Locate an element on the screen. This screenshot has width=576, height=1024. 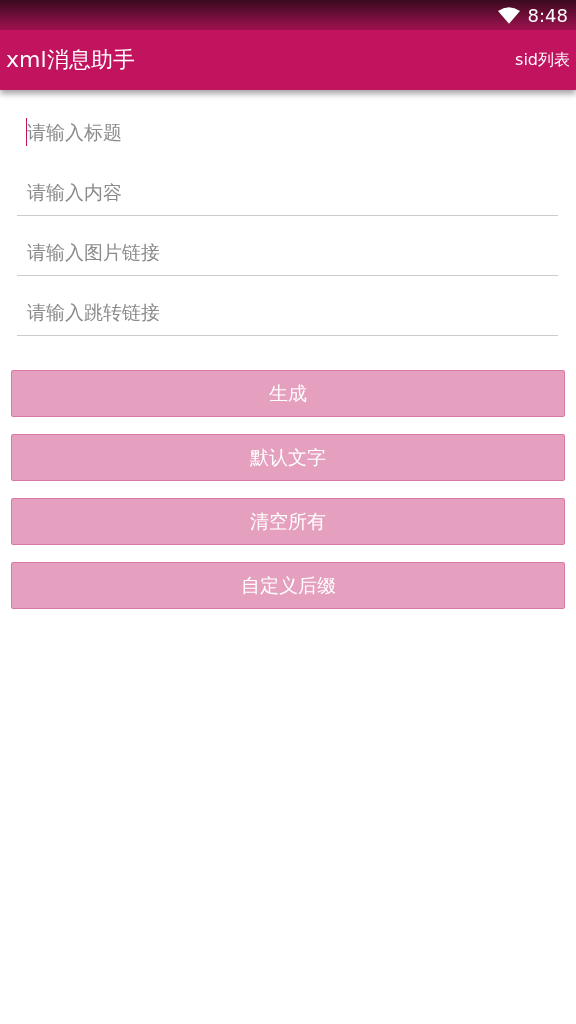
action-button: 清空所有 is located at coordinates (288, 521).